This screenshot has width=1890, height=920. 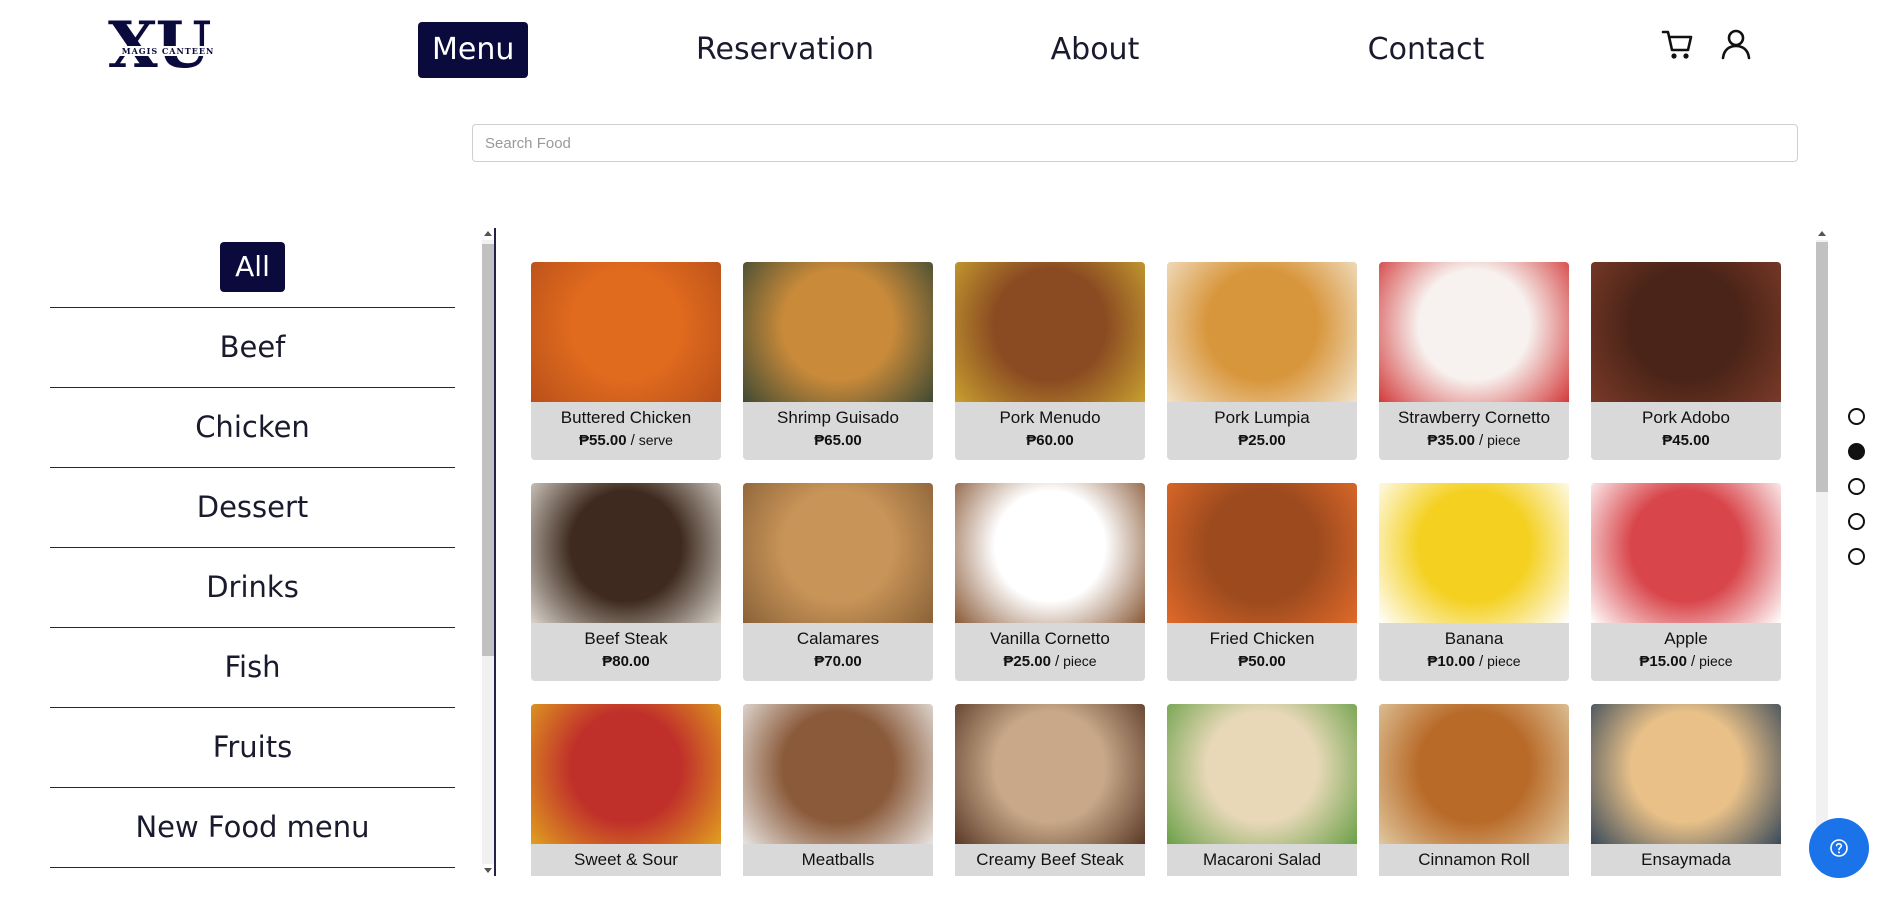 I want to click on nav-reservation: Reservation, so click(x=785, y=50).